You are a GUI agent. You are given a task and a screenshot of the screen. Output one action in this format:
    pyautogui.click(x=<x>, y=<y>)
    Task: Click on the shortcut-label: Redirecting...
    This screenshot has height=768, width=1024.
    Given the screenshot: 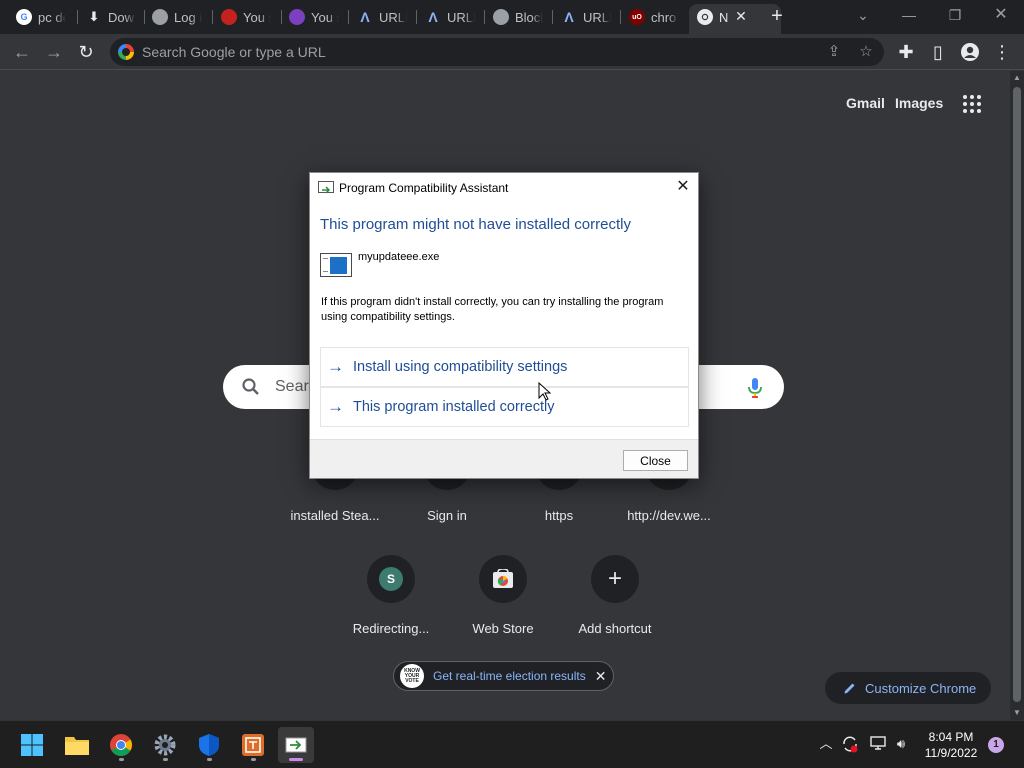 What is the action you would take?
    pyautogui.click(x=391, y=628)
    